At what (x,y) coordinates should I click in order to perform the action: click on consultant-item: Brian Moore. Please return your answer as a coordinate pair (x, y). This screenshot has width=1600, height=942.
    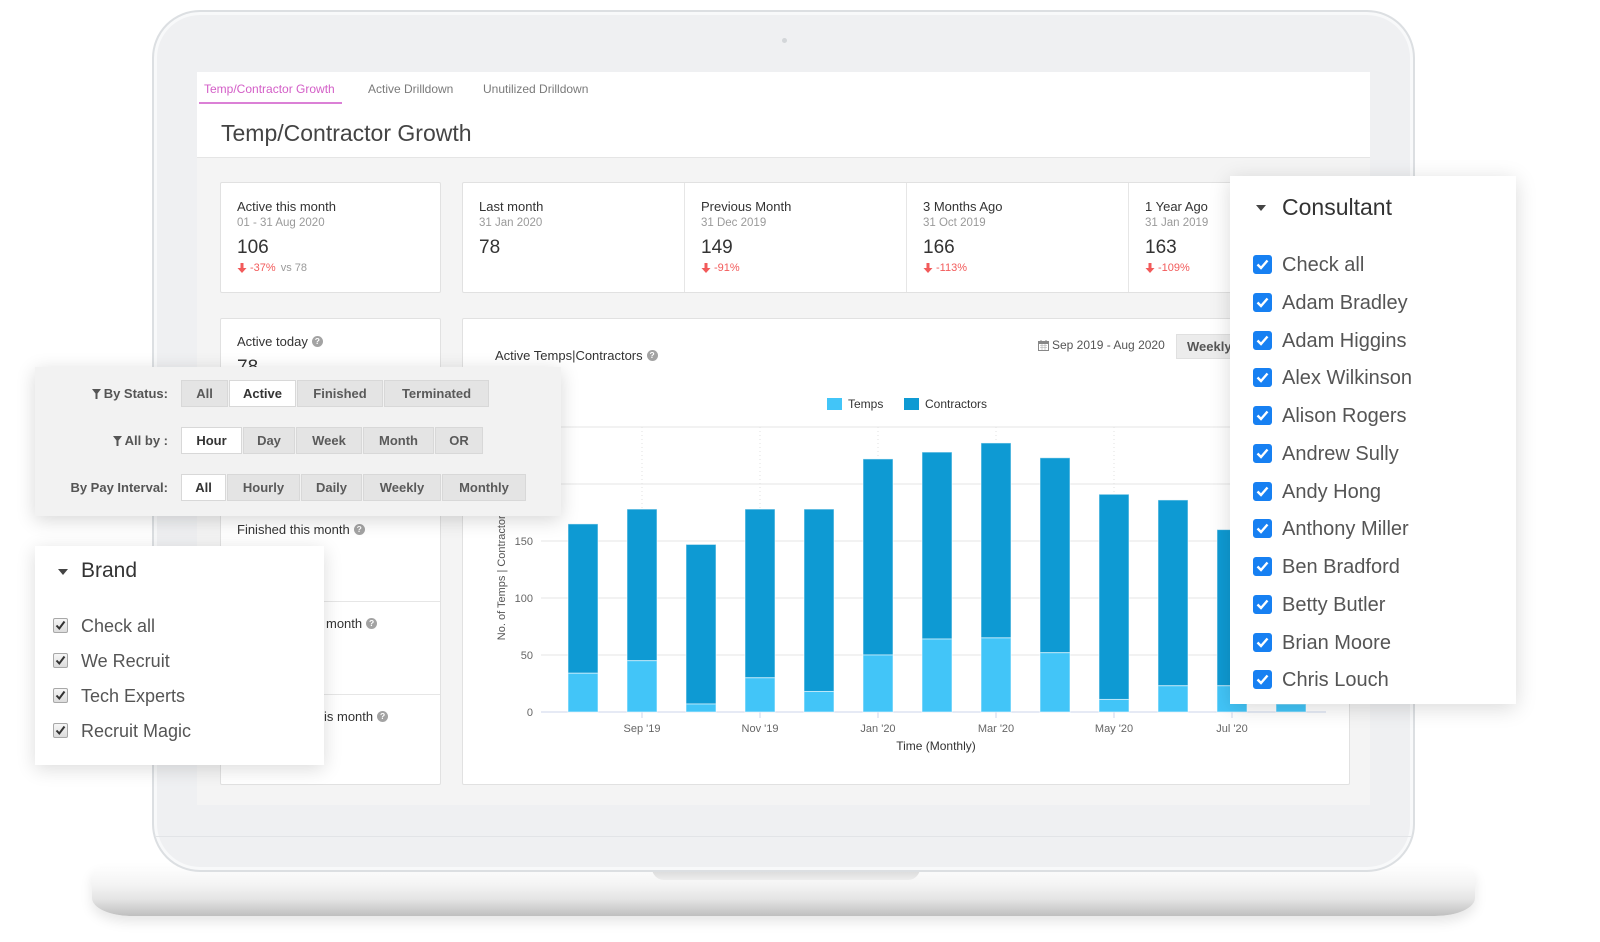
    Looking at the image, I should click on (1373, 643).